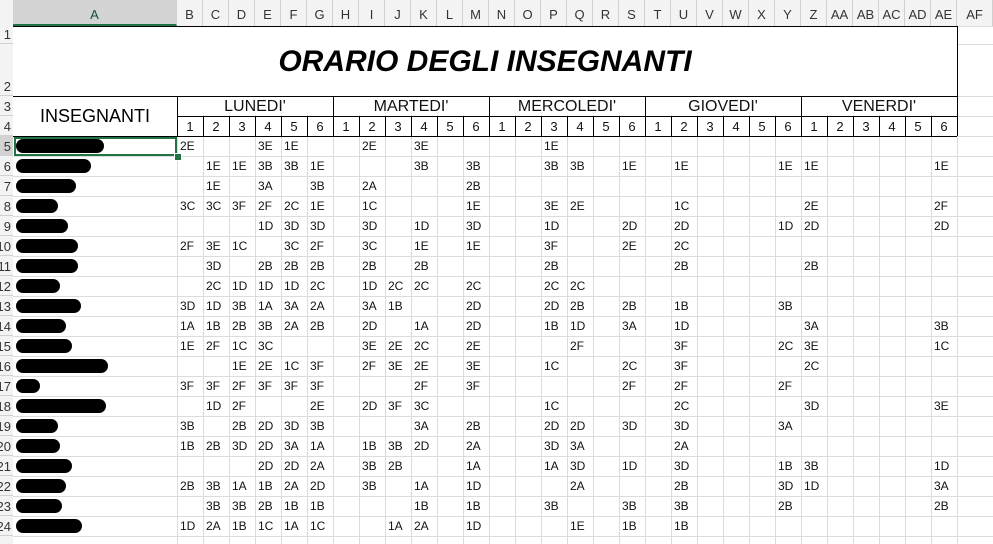  Describe the element at coordinates (879, 106) in the screenshot. I see `day-header: VENERDI'` at that location.